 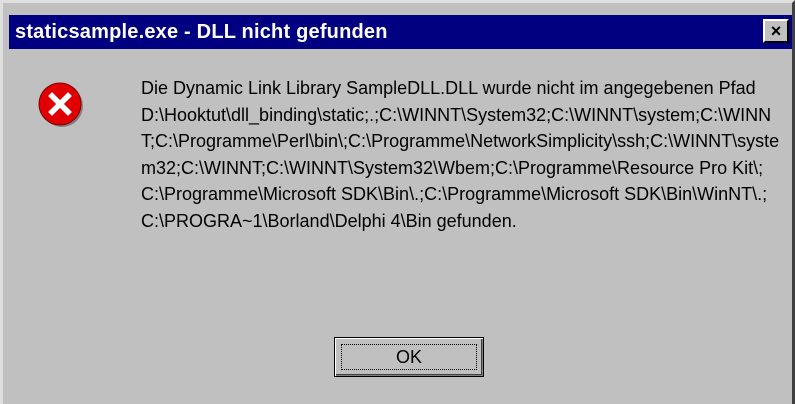 I want to click on window-title: staticsample.exe - DLL nicht gefunden, so click(x=201, y=31).